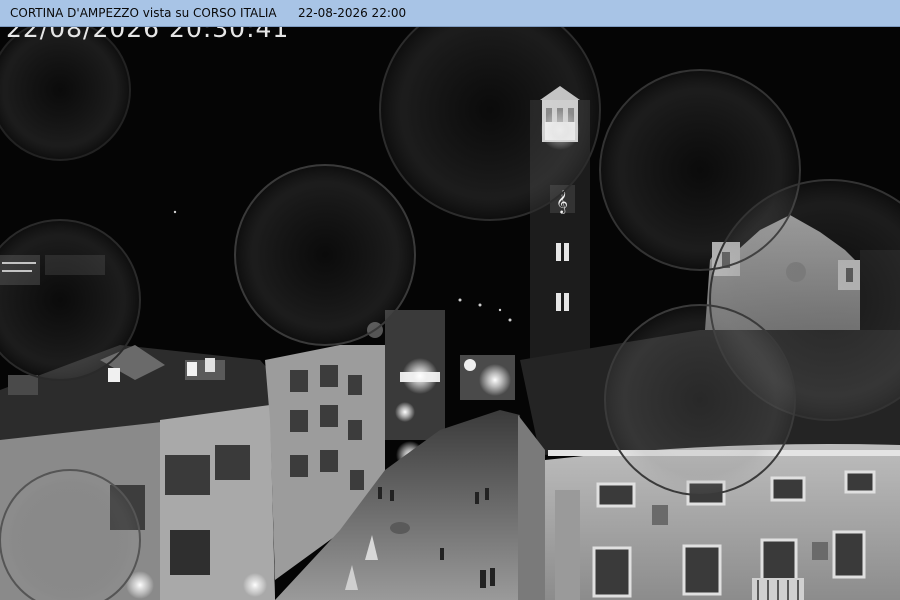 The height and width of the screenshot is (600, 900). Describe the element at coordinates (487, 377) in the screenshot. I see `street-end-lights` at that location.